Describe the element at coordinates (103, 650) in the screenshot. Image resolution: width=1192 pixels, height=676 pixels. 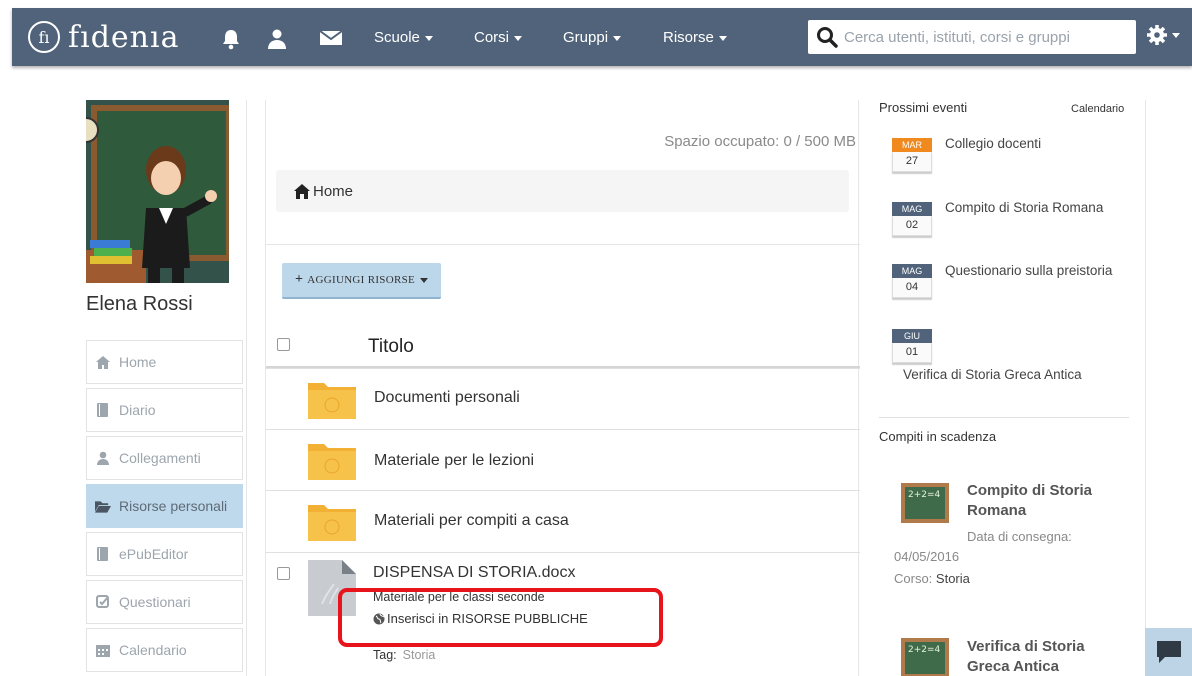
I see `calendar-icon` at that location.